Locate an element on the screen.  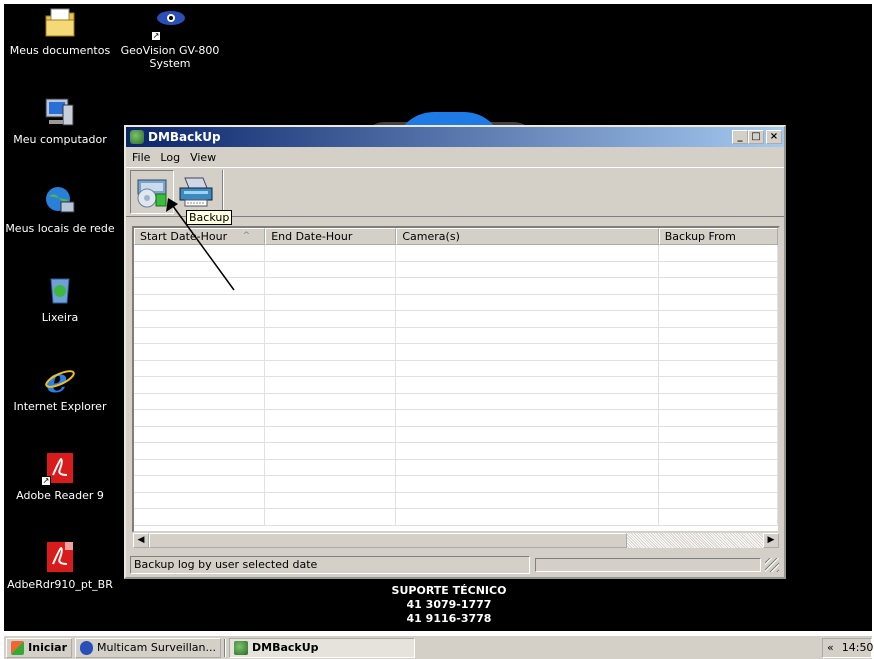
adobe-reader-icon: ↗ is located at coordinates (59, 468).